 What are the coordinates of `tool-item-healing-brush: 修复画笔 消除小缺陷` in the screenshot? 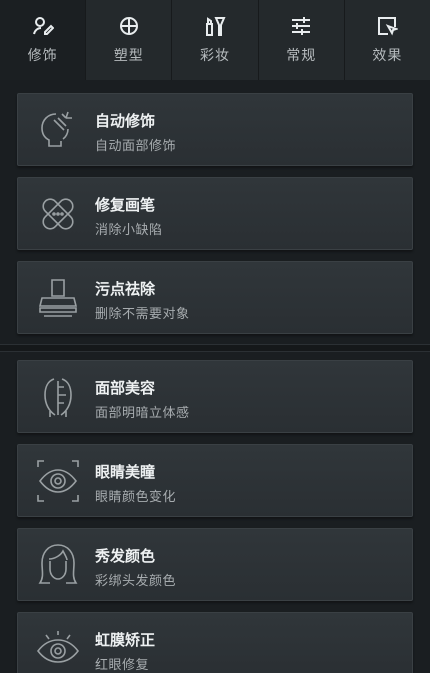 It's located at (215, 213).